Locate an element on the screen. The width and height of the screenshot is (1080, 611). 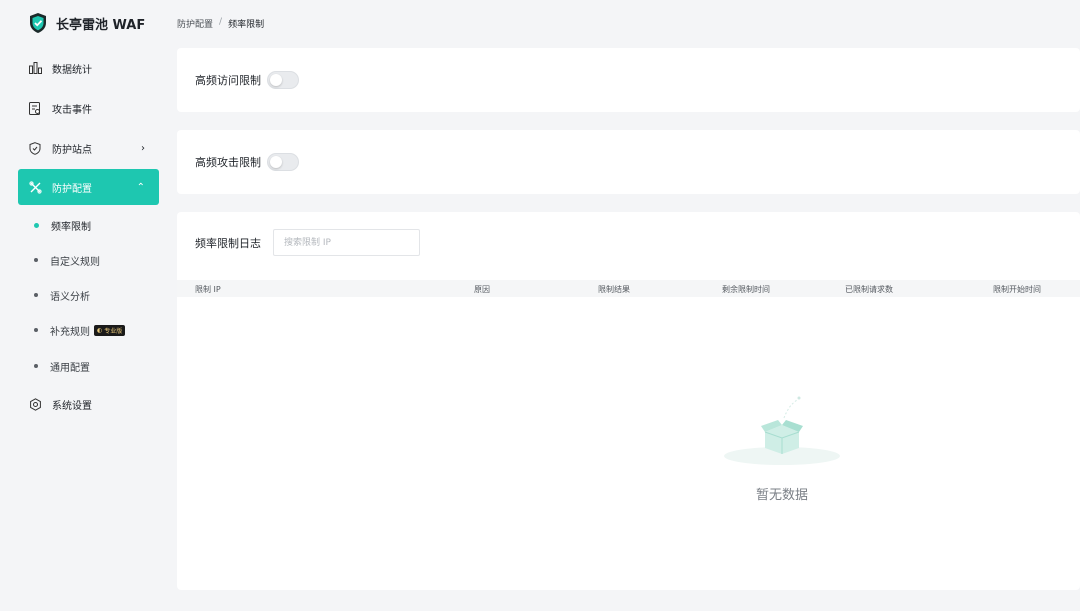
sidebar-subitem-label: 通用配置 is located at coordinates (70, 368).